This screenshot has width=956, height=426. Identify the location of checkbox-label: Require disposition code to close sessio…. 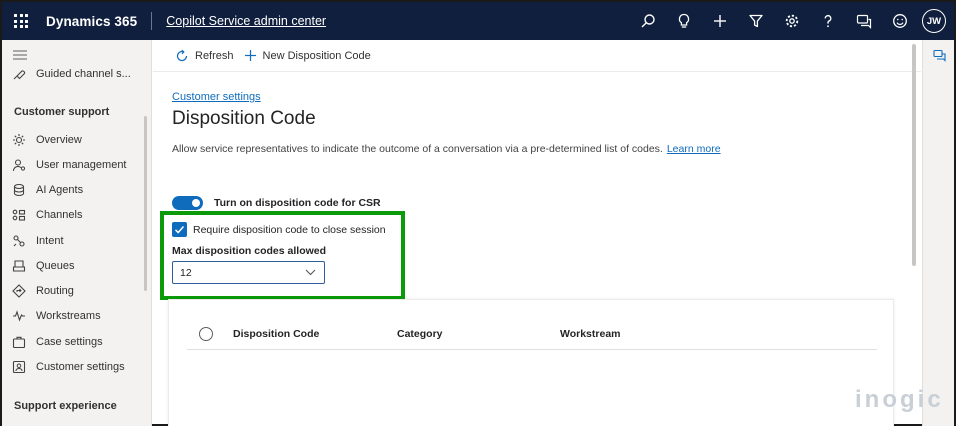
(289, 230).